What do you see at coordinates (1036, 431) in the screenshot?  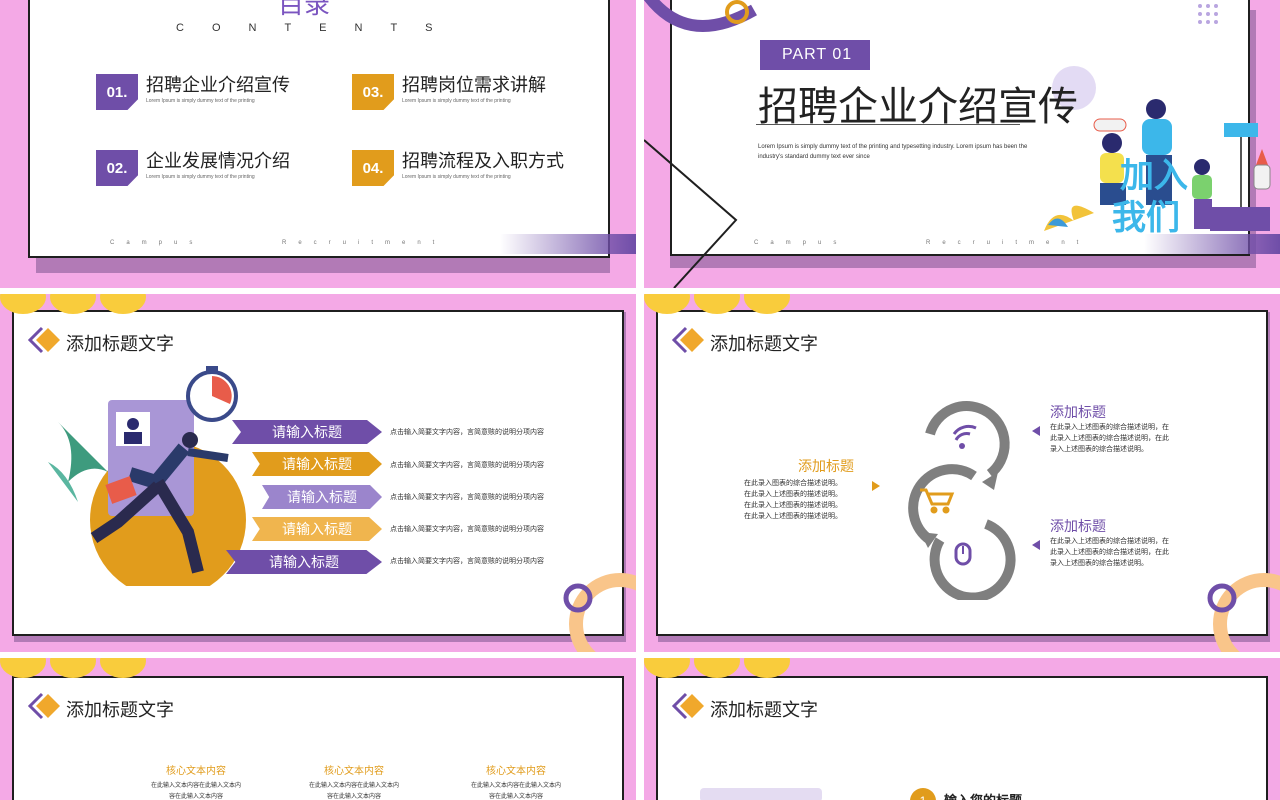 I see `right-top-pointer-icon` at bounding box center [1036, 431].